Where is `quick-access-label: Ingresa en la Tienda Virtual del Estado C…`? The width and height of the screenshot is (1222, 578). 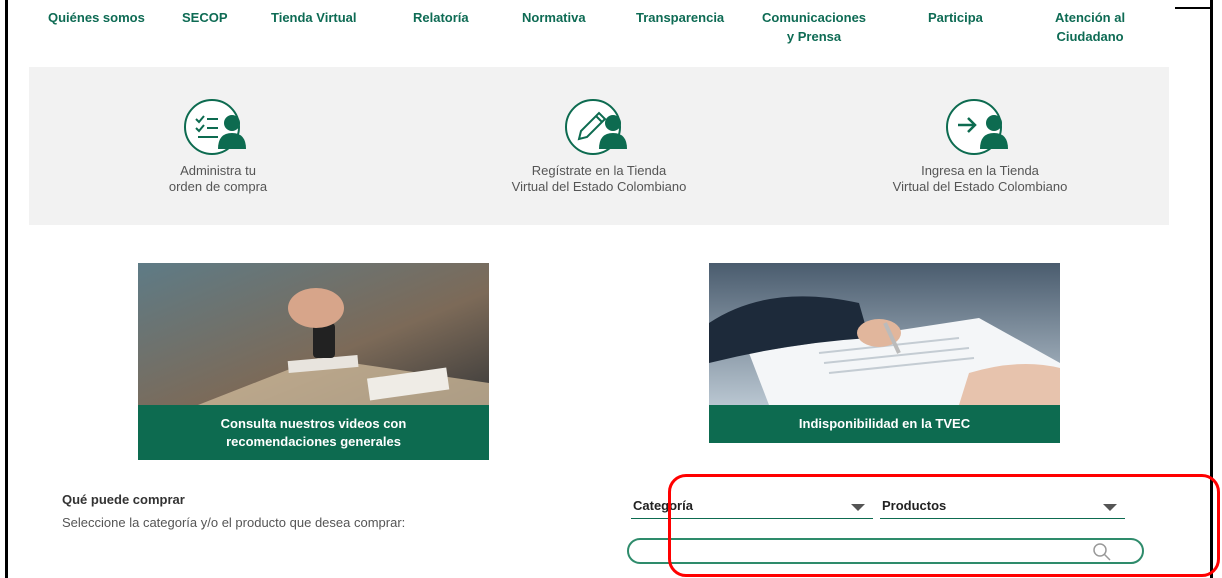
quick-access-label: Ingresa en la Tienda Virtual del Estado C… is located at coordinates (980, 178).